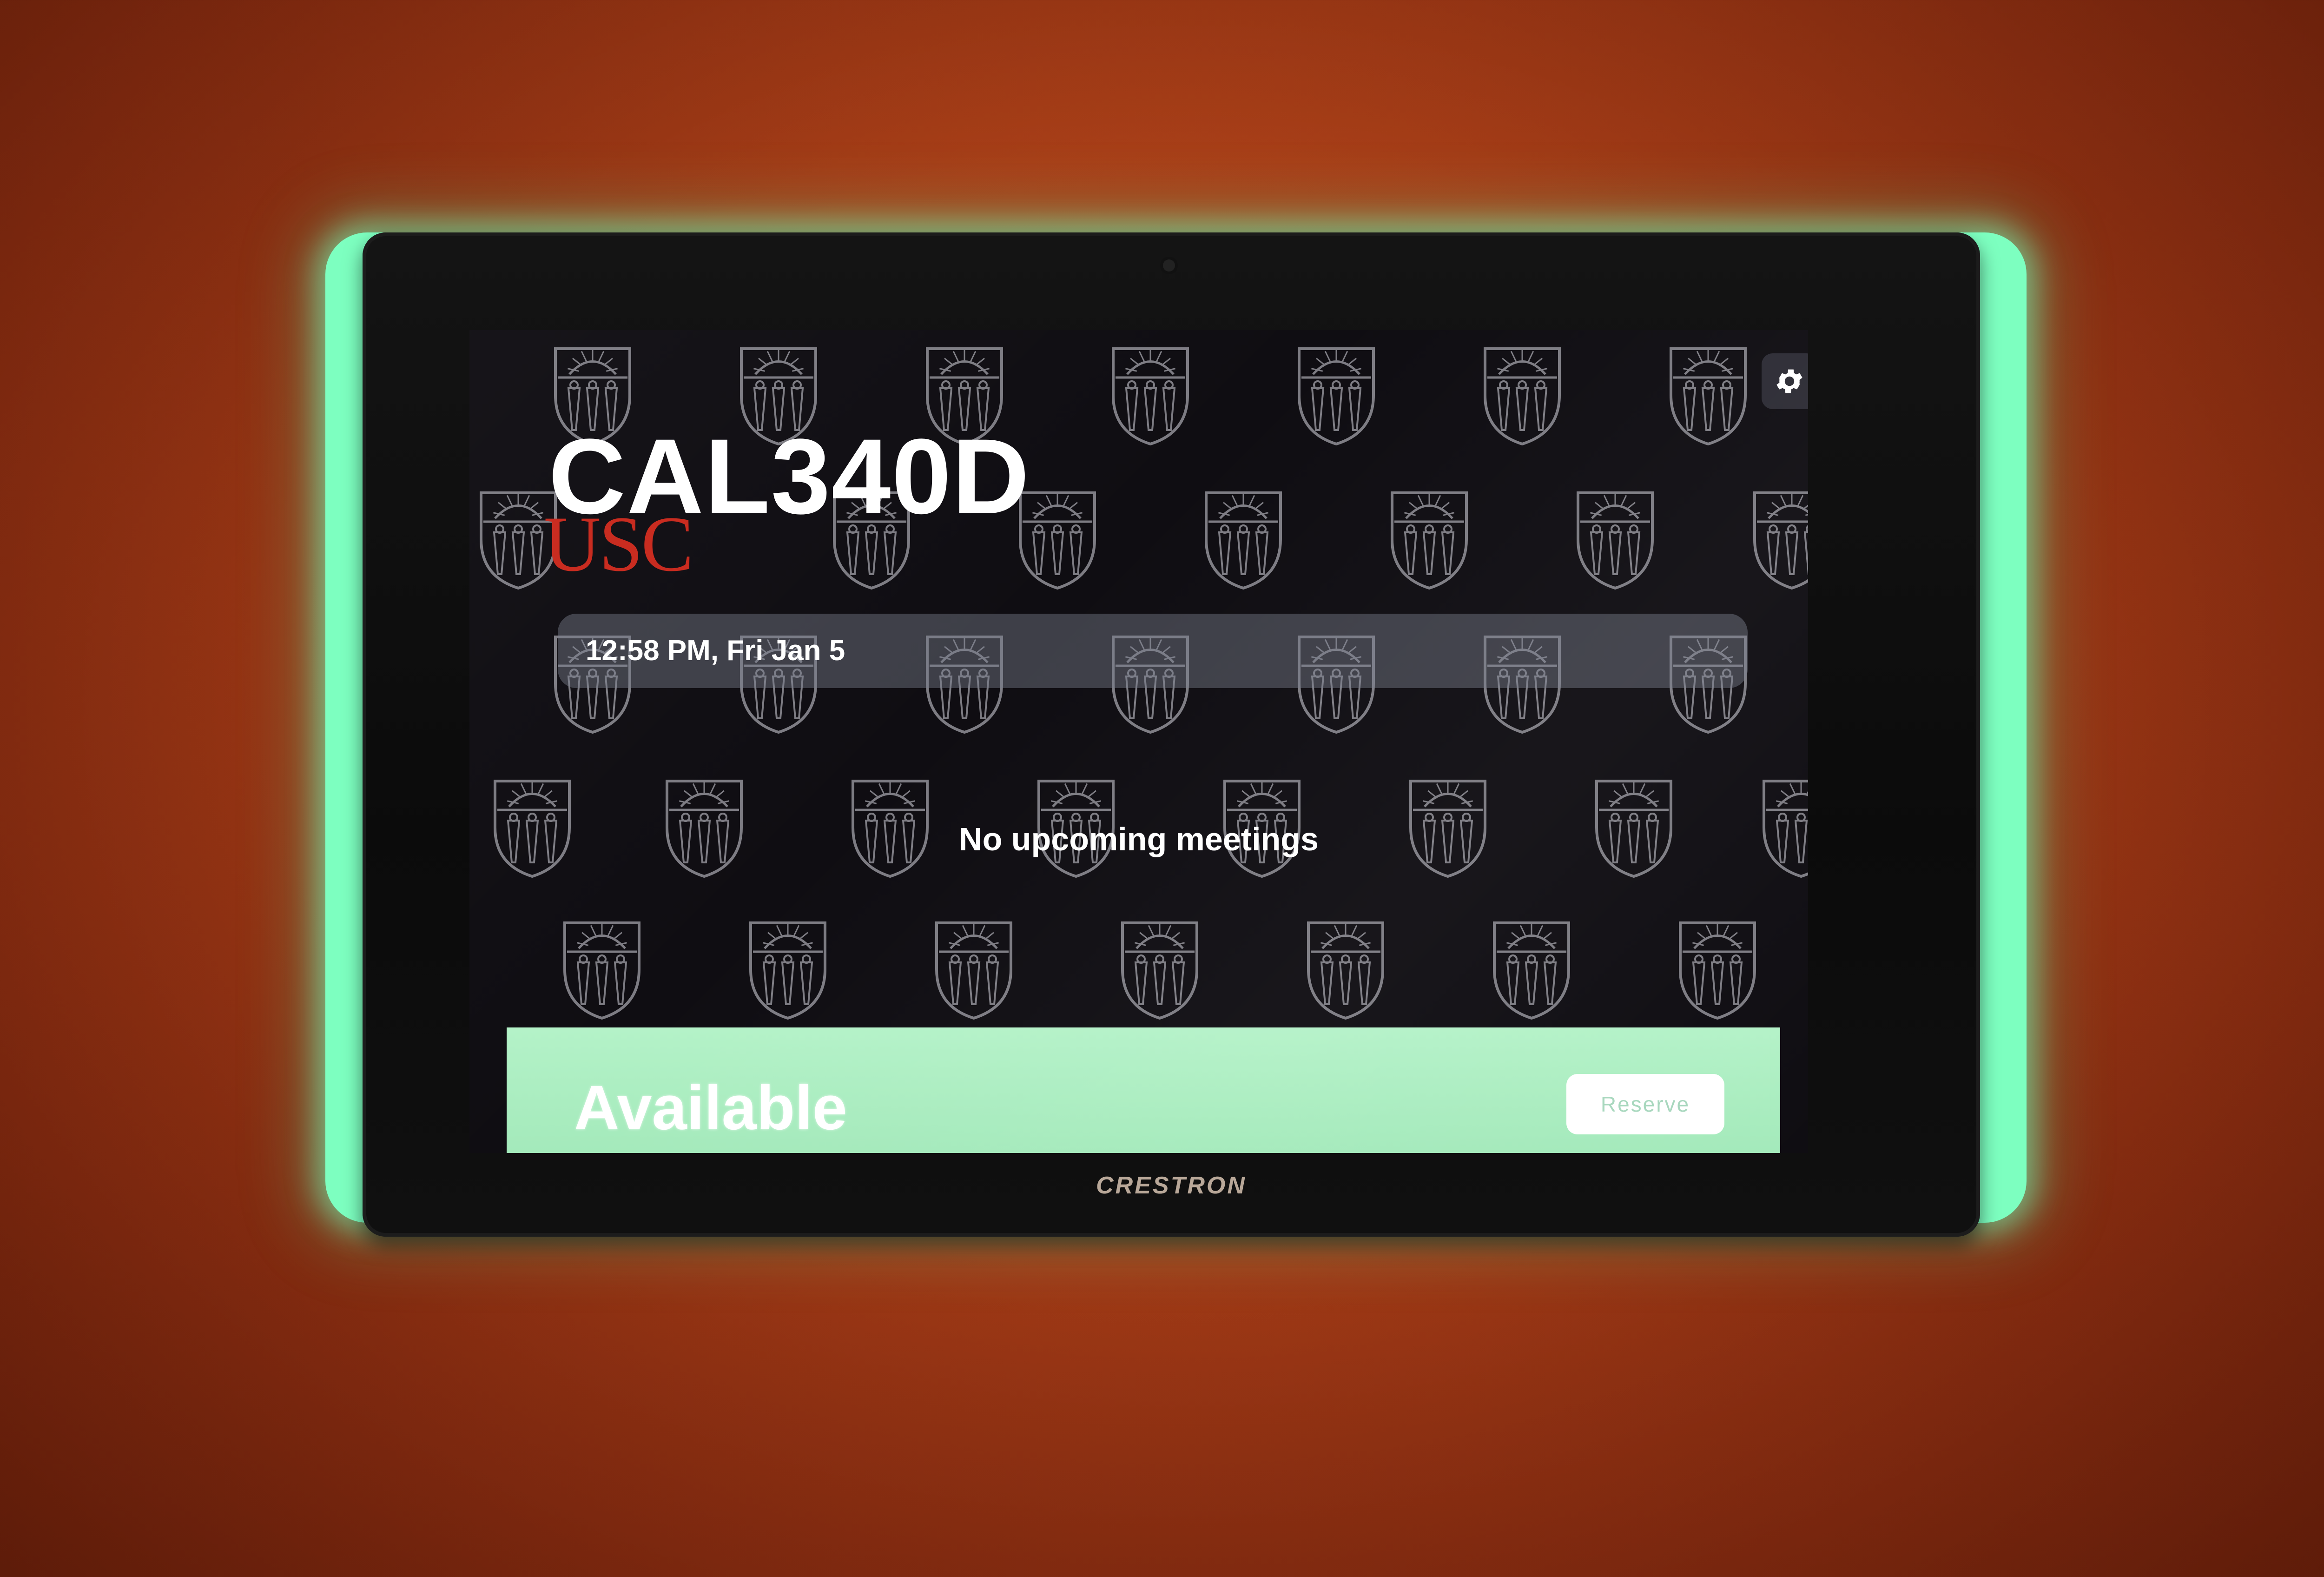 The width and height of the screenshot is (2324, 1577). What do you see at coordinates (710, 1108) in the screenshot?
I see `availability-status: Available` at bounding box center [710, 1108].